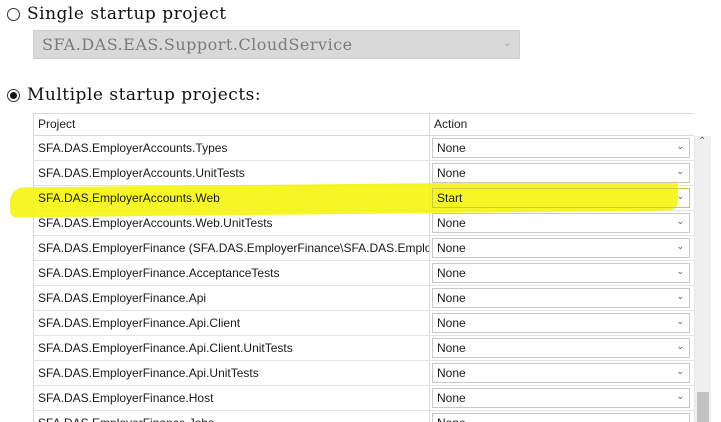 This screenshot has height=422, width=721. What do you see at coordinates (702, 279) in the screenshot?
I see `grid-scrollbar: ⌃` at bounding box center [702, 279].